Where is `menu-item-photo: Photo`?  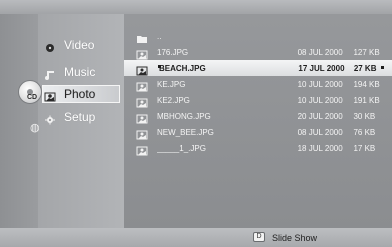 menu-item-photo: Photo is located at coordinates (81, 94).